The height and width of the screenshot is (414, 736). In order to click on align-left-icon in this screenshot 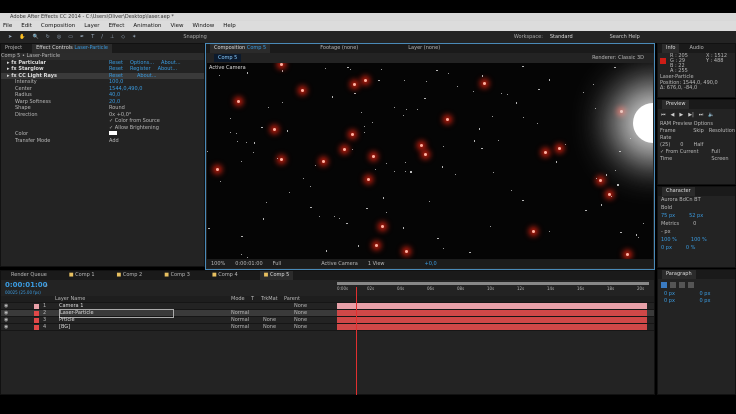, I will do `click(664, 285)`.